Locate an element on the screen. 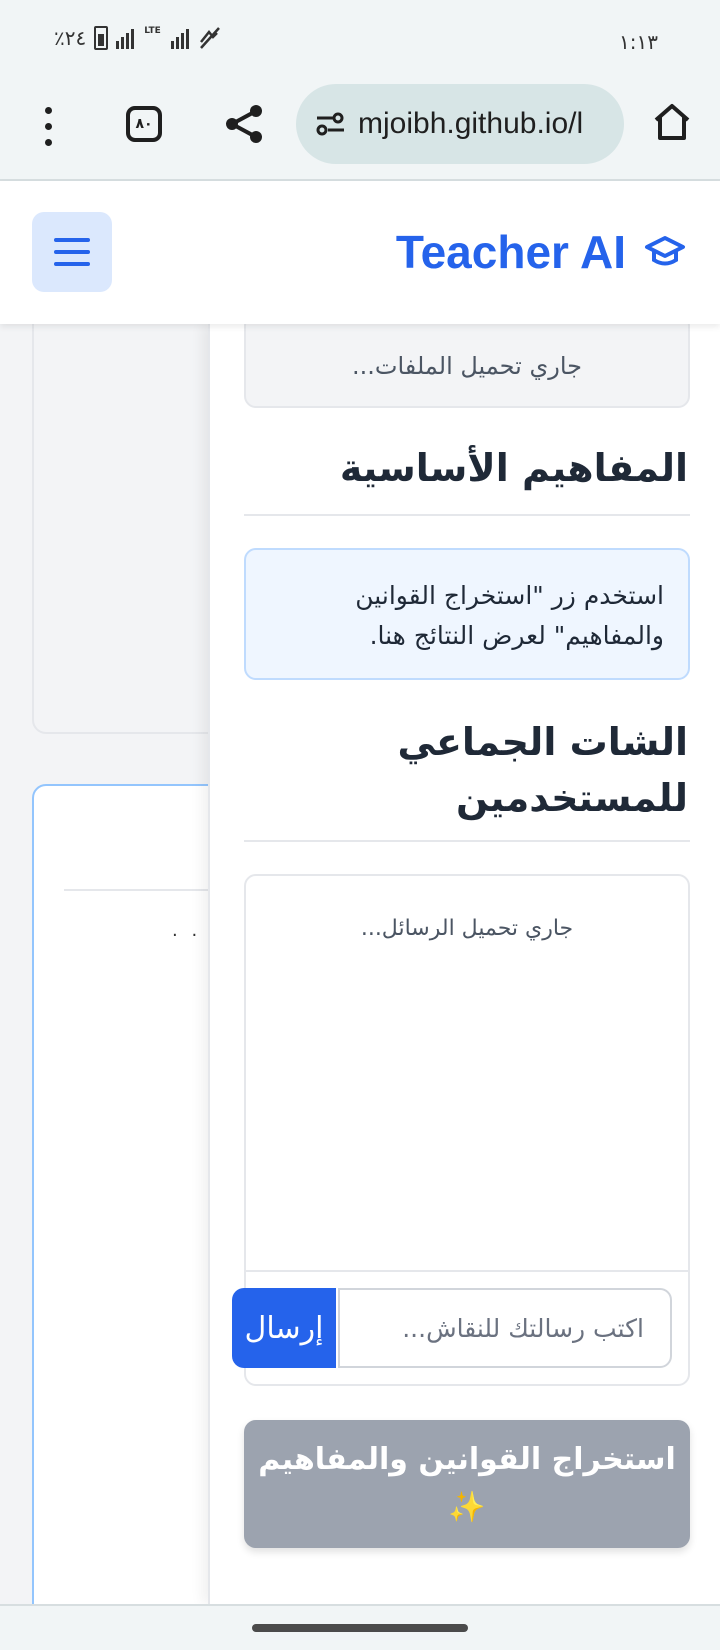 Image resolution: width=720 pixels, height=1650 pixels. navigation-bar is located at coordinates (360, 1627).